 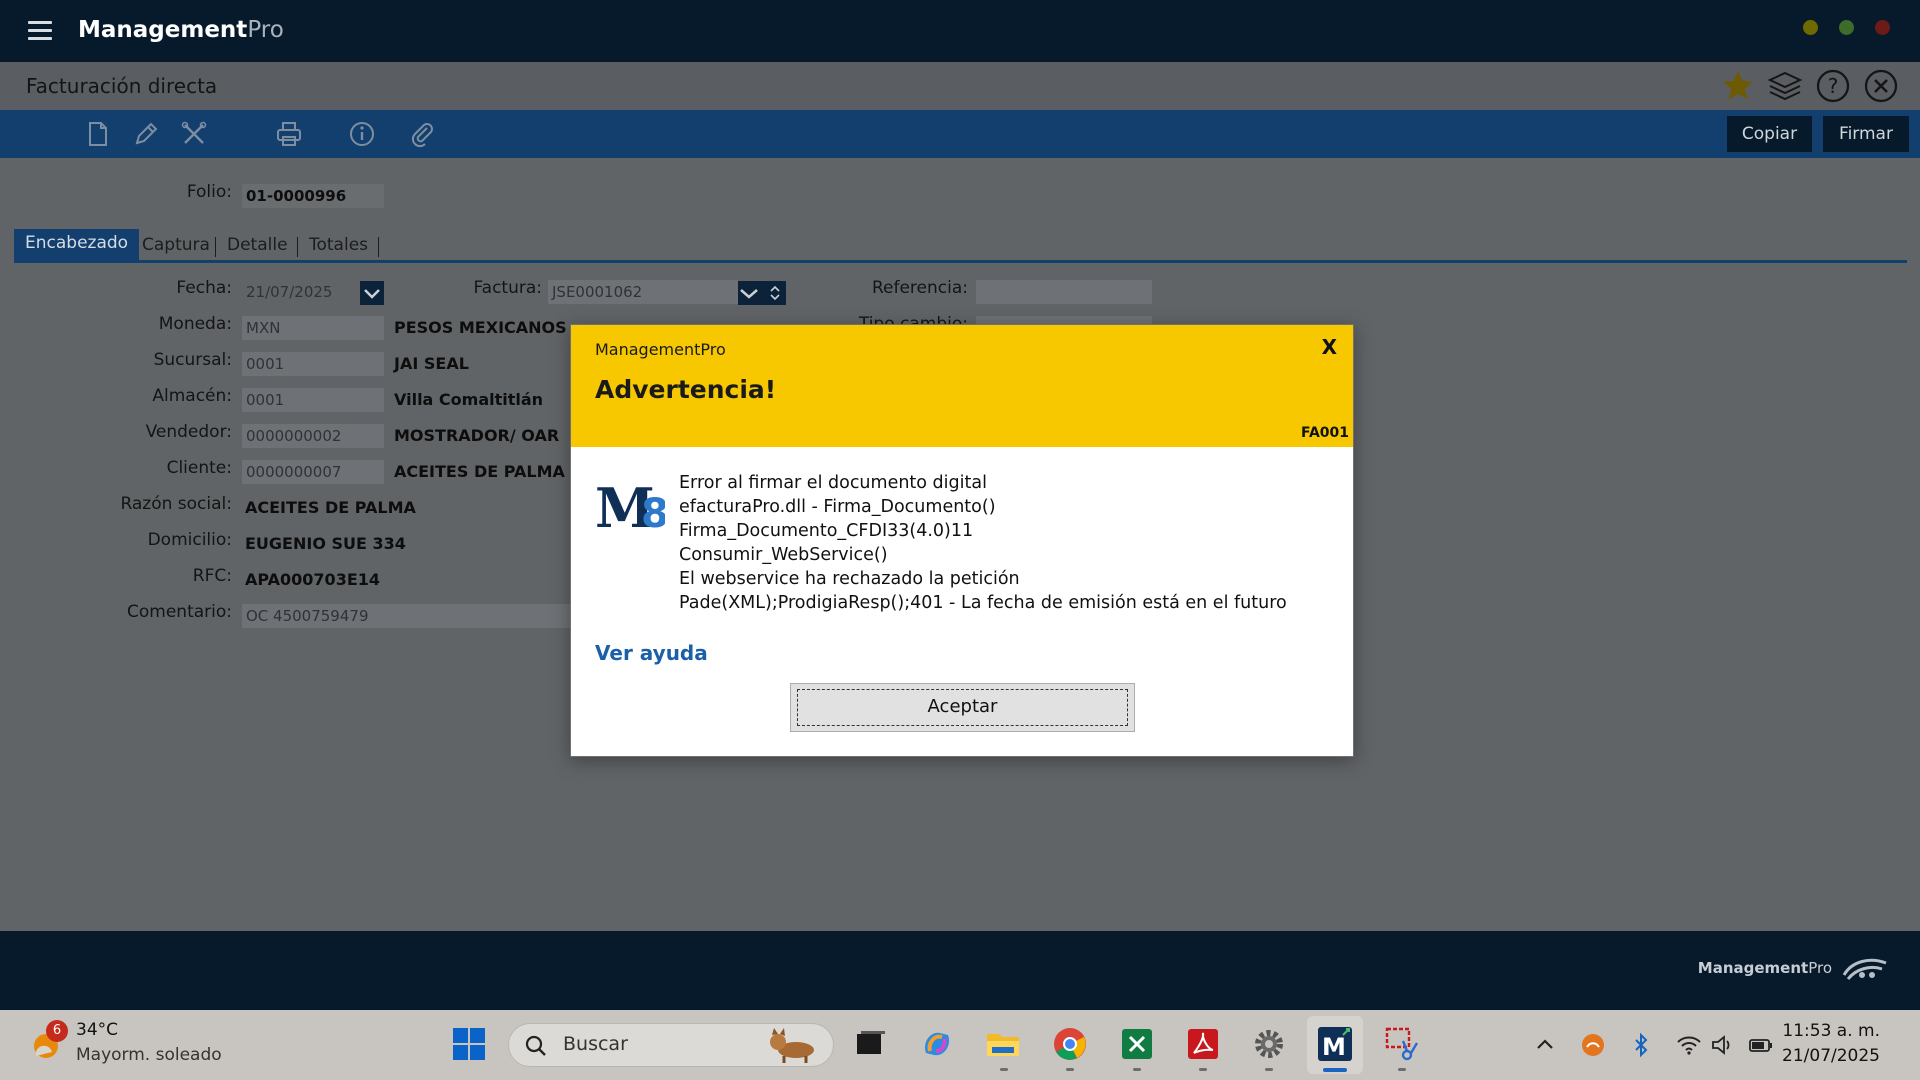 What do you see at coordinates (962, 386) in the screenshot?
I see `dialog-header: ManagementPro Advertencia! X FA001` at bounding box center [962, 386].